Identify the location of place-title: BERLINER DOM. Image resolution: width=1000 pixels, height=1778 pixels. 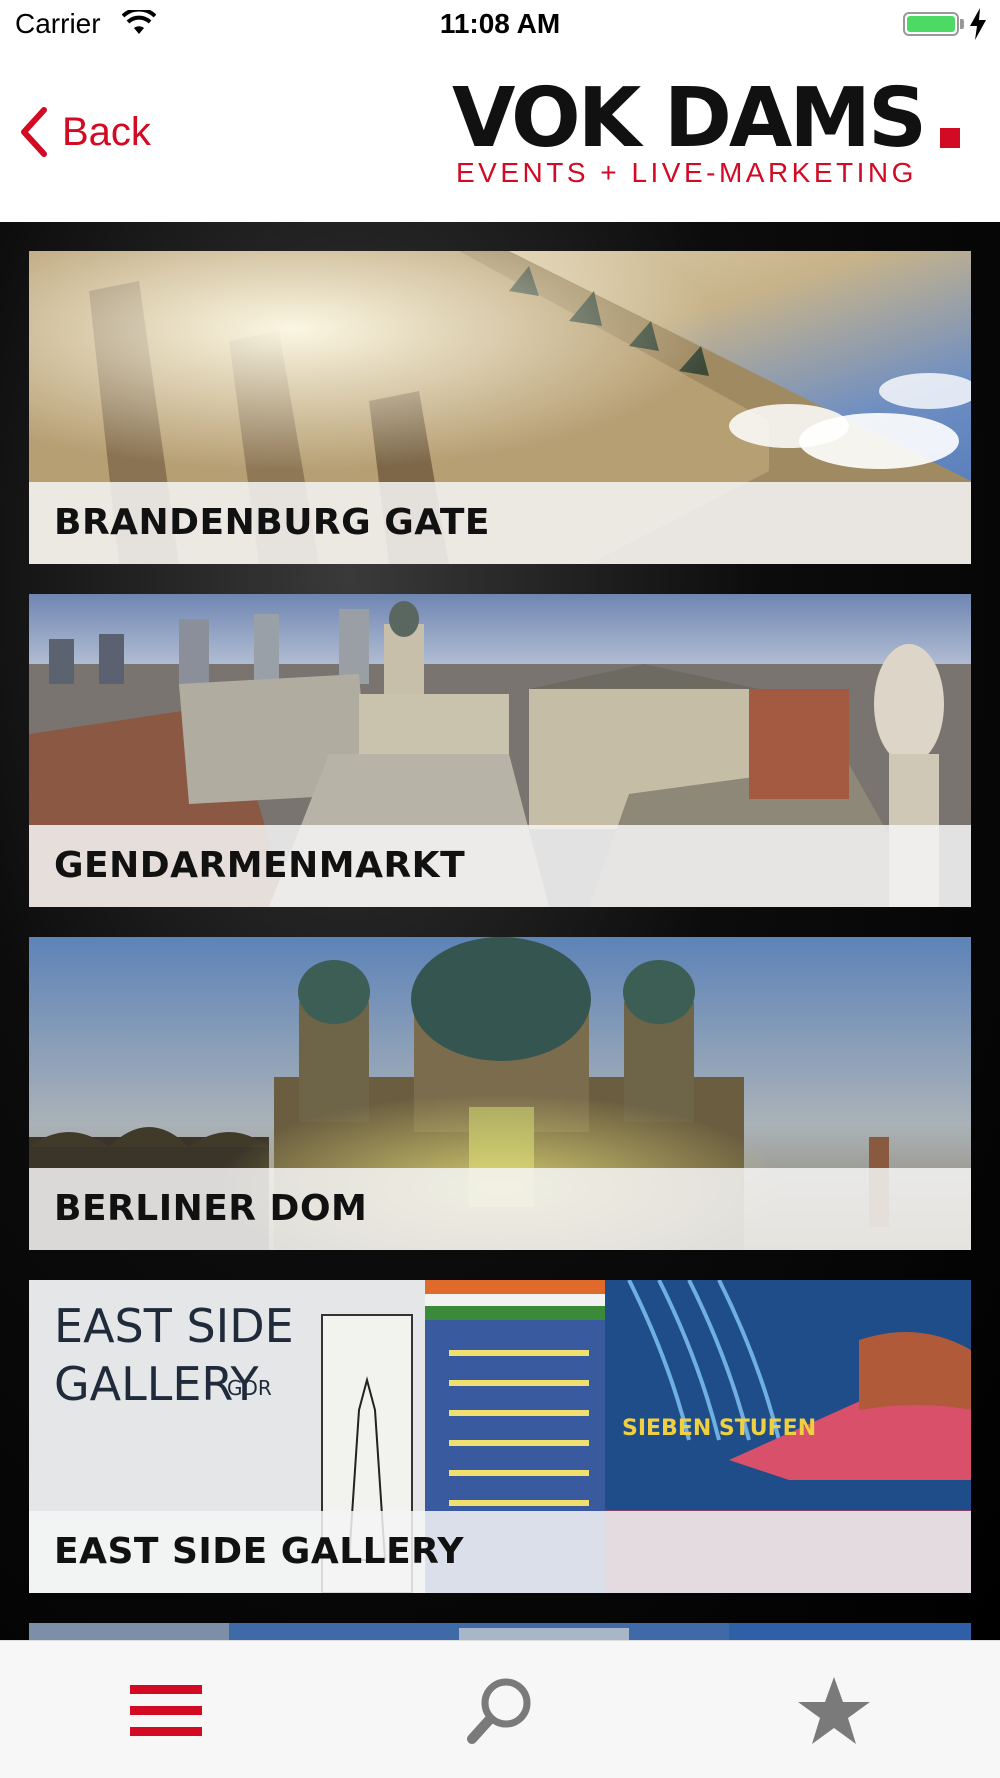
(211, 1208).